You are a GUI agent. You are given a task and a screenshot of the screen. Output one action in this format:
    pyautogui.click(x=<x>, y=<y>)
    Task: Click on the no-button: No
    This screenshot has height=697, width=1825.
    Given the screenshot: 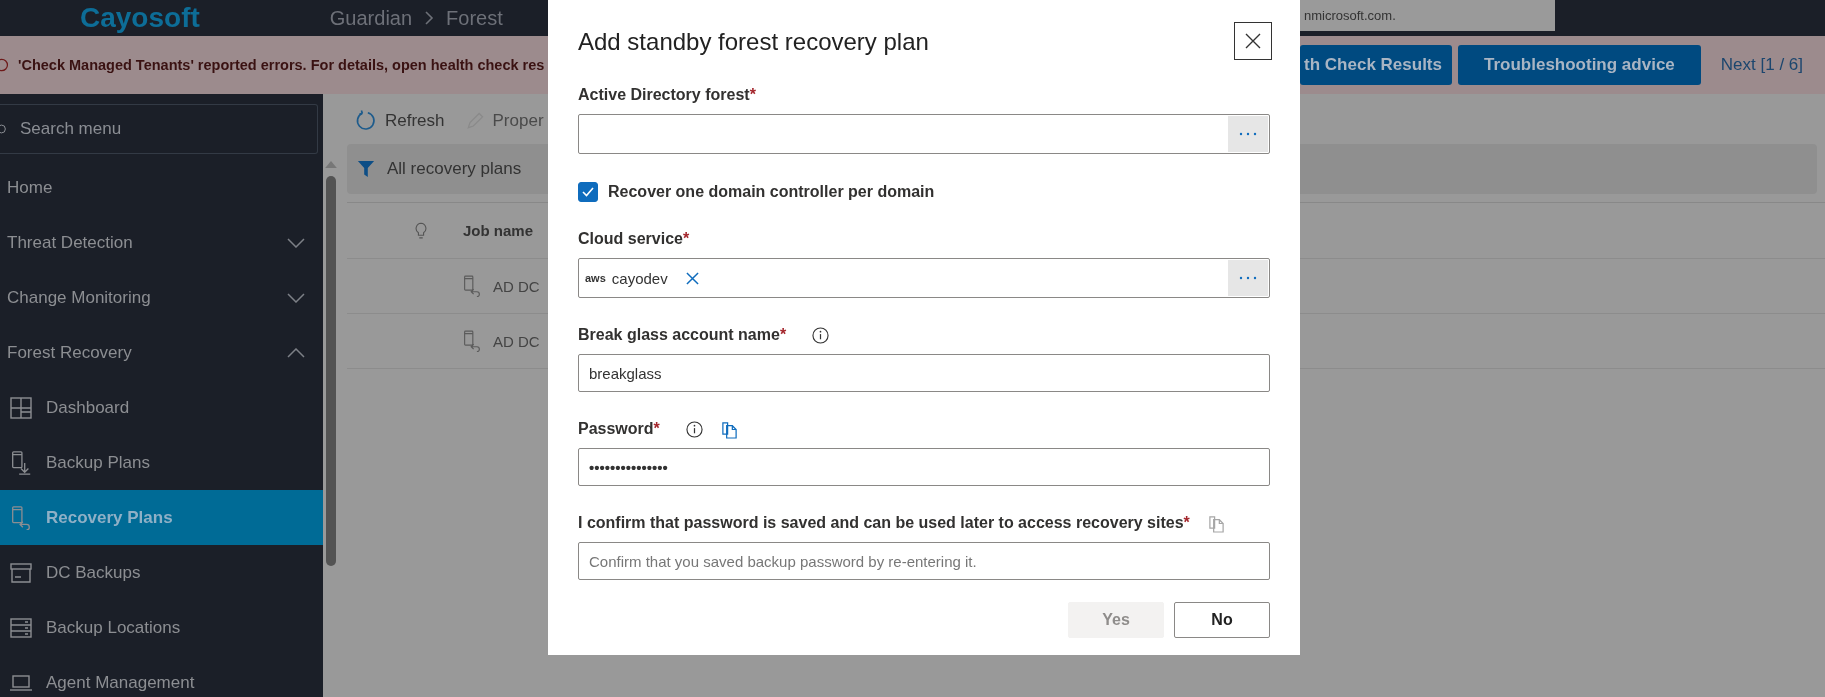 What is the action you would take?
    pyautogui.click(x=1222, y=620)
    